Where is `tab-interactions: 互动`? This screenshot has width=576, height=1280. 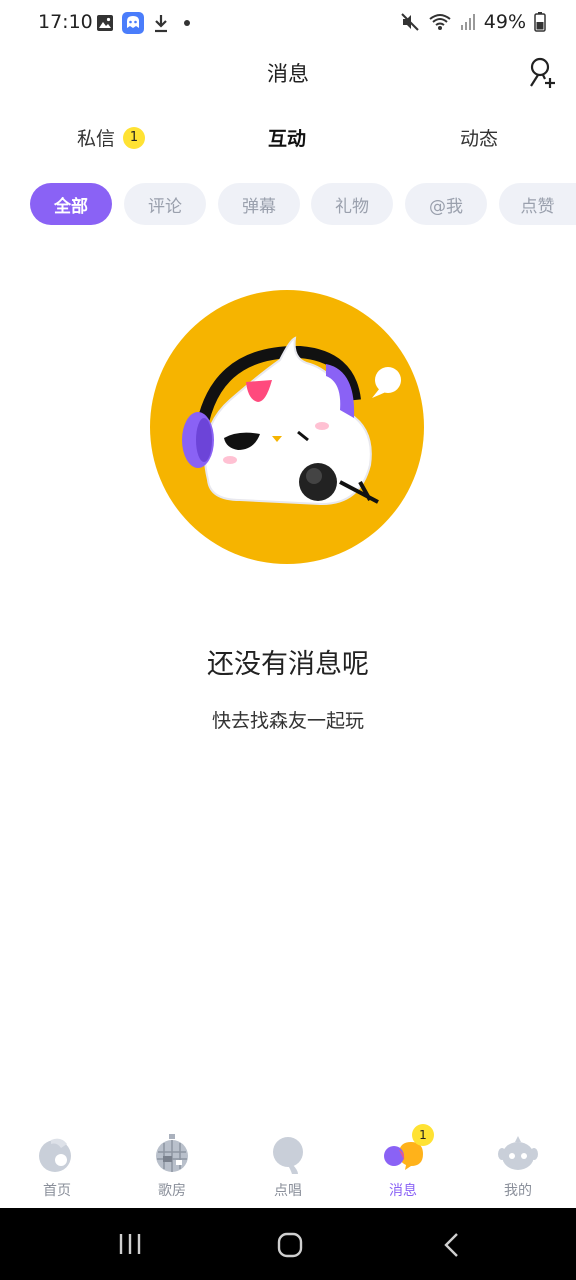 tab-interactions: 互动 is located at coordinates (287, 137).